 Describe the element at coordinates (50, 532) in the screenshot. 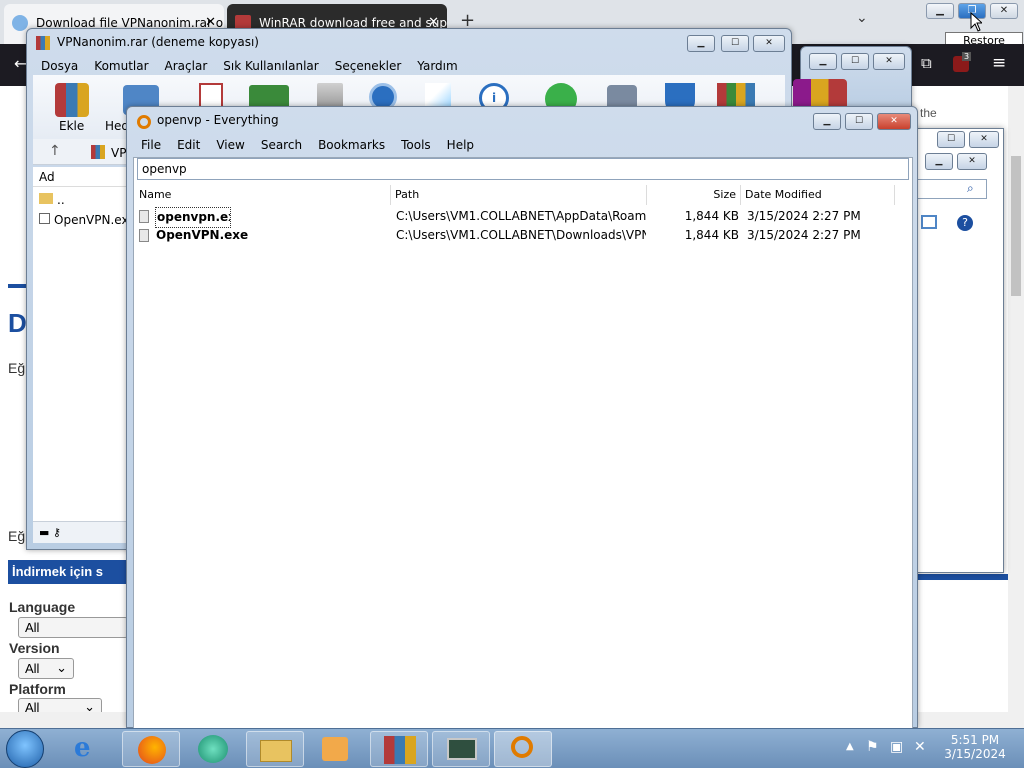

I see `drive-key-icon: ▬ ⚷` at that location.